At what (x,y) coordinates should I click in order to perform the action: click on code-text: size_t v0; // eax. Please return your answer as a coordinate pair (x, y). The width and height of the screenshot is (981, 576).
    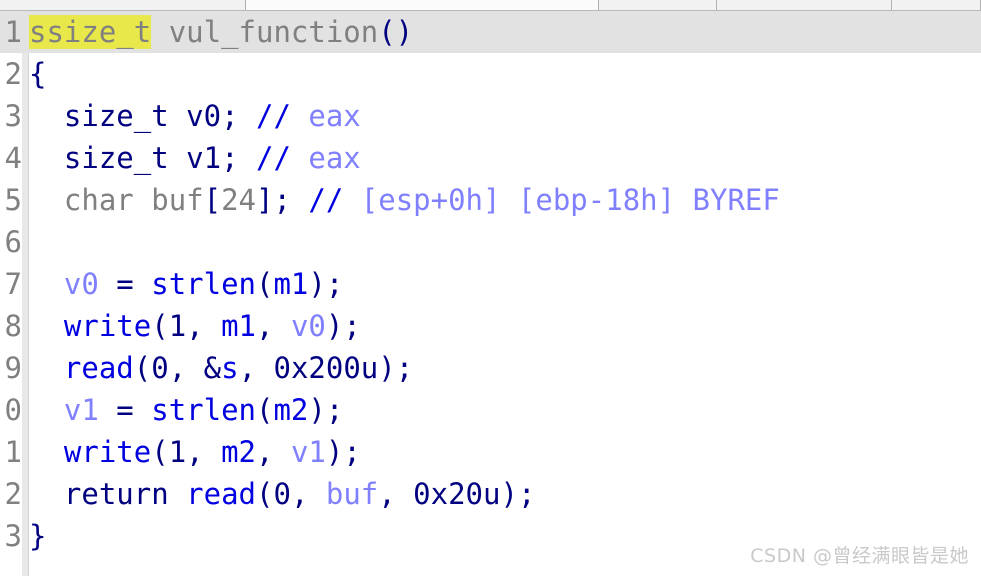
    Looking at the image, I should click on (195, 116).